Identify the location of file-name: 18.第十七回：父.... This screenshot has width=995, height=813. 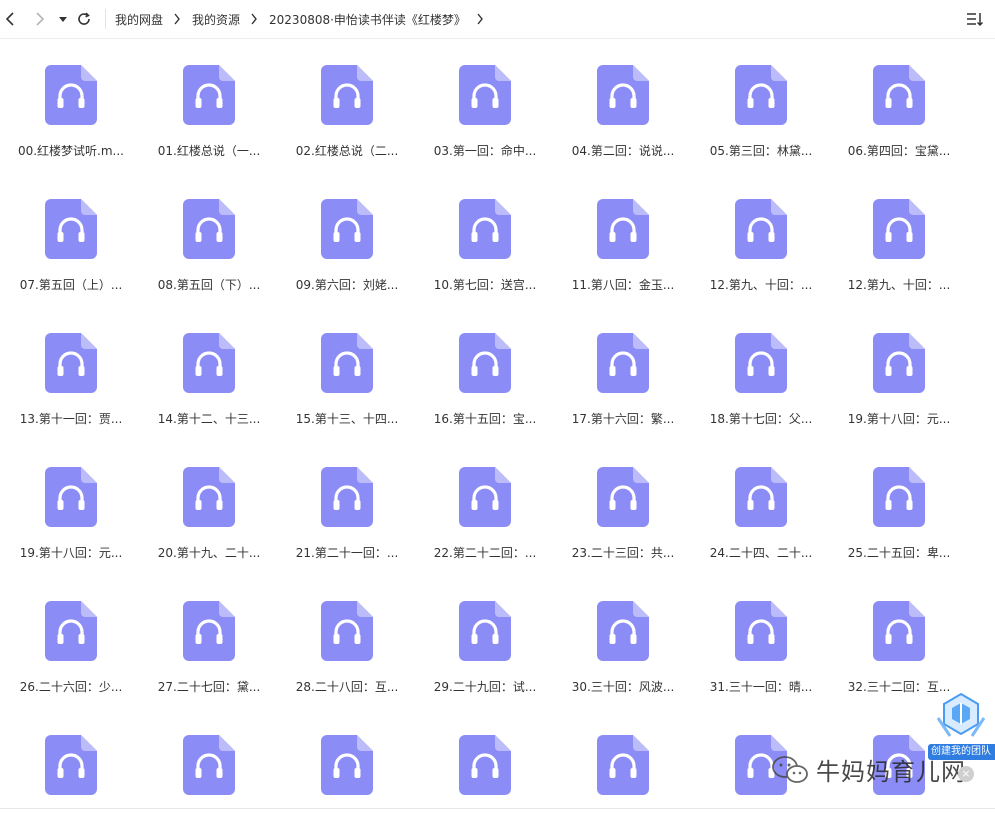
(761, 419).